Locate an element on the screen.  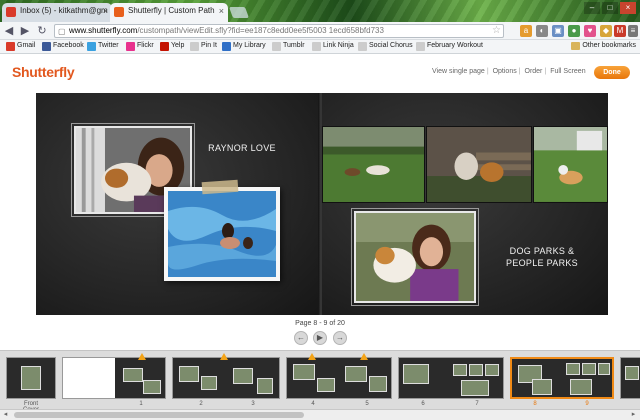
extension-icon: ◆ is located at coordinates (606, 31).